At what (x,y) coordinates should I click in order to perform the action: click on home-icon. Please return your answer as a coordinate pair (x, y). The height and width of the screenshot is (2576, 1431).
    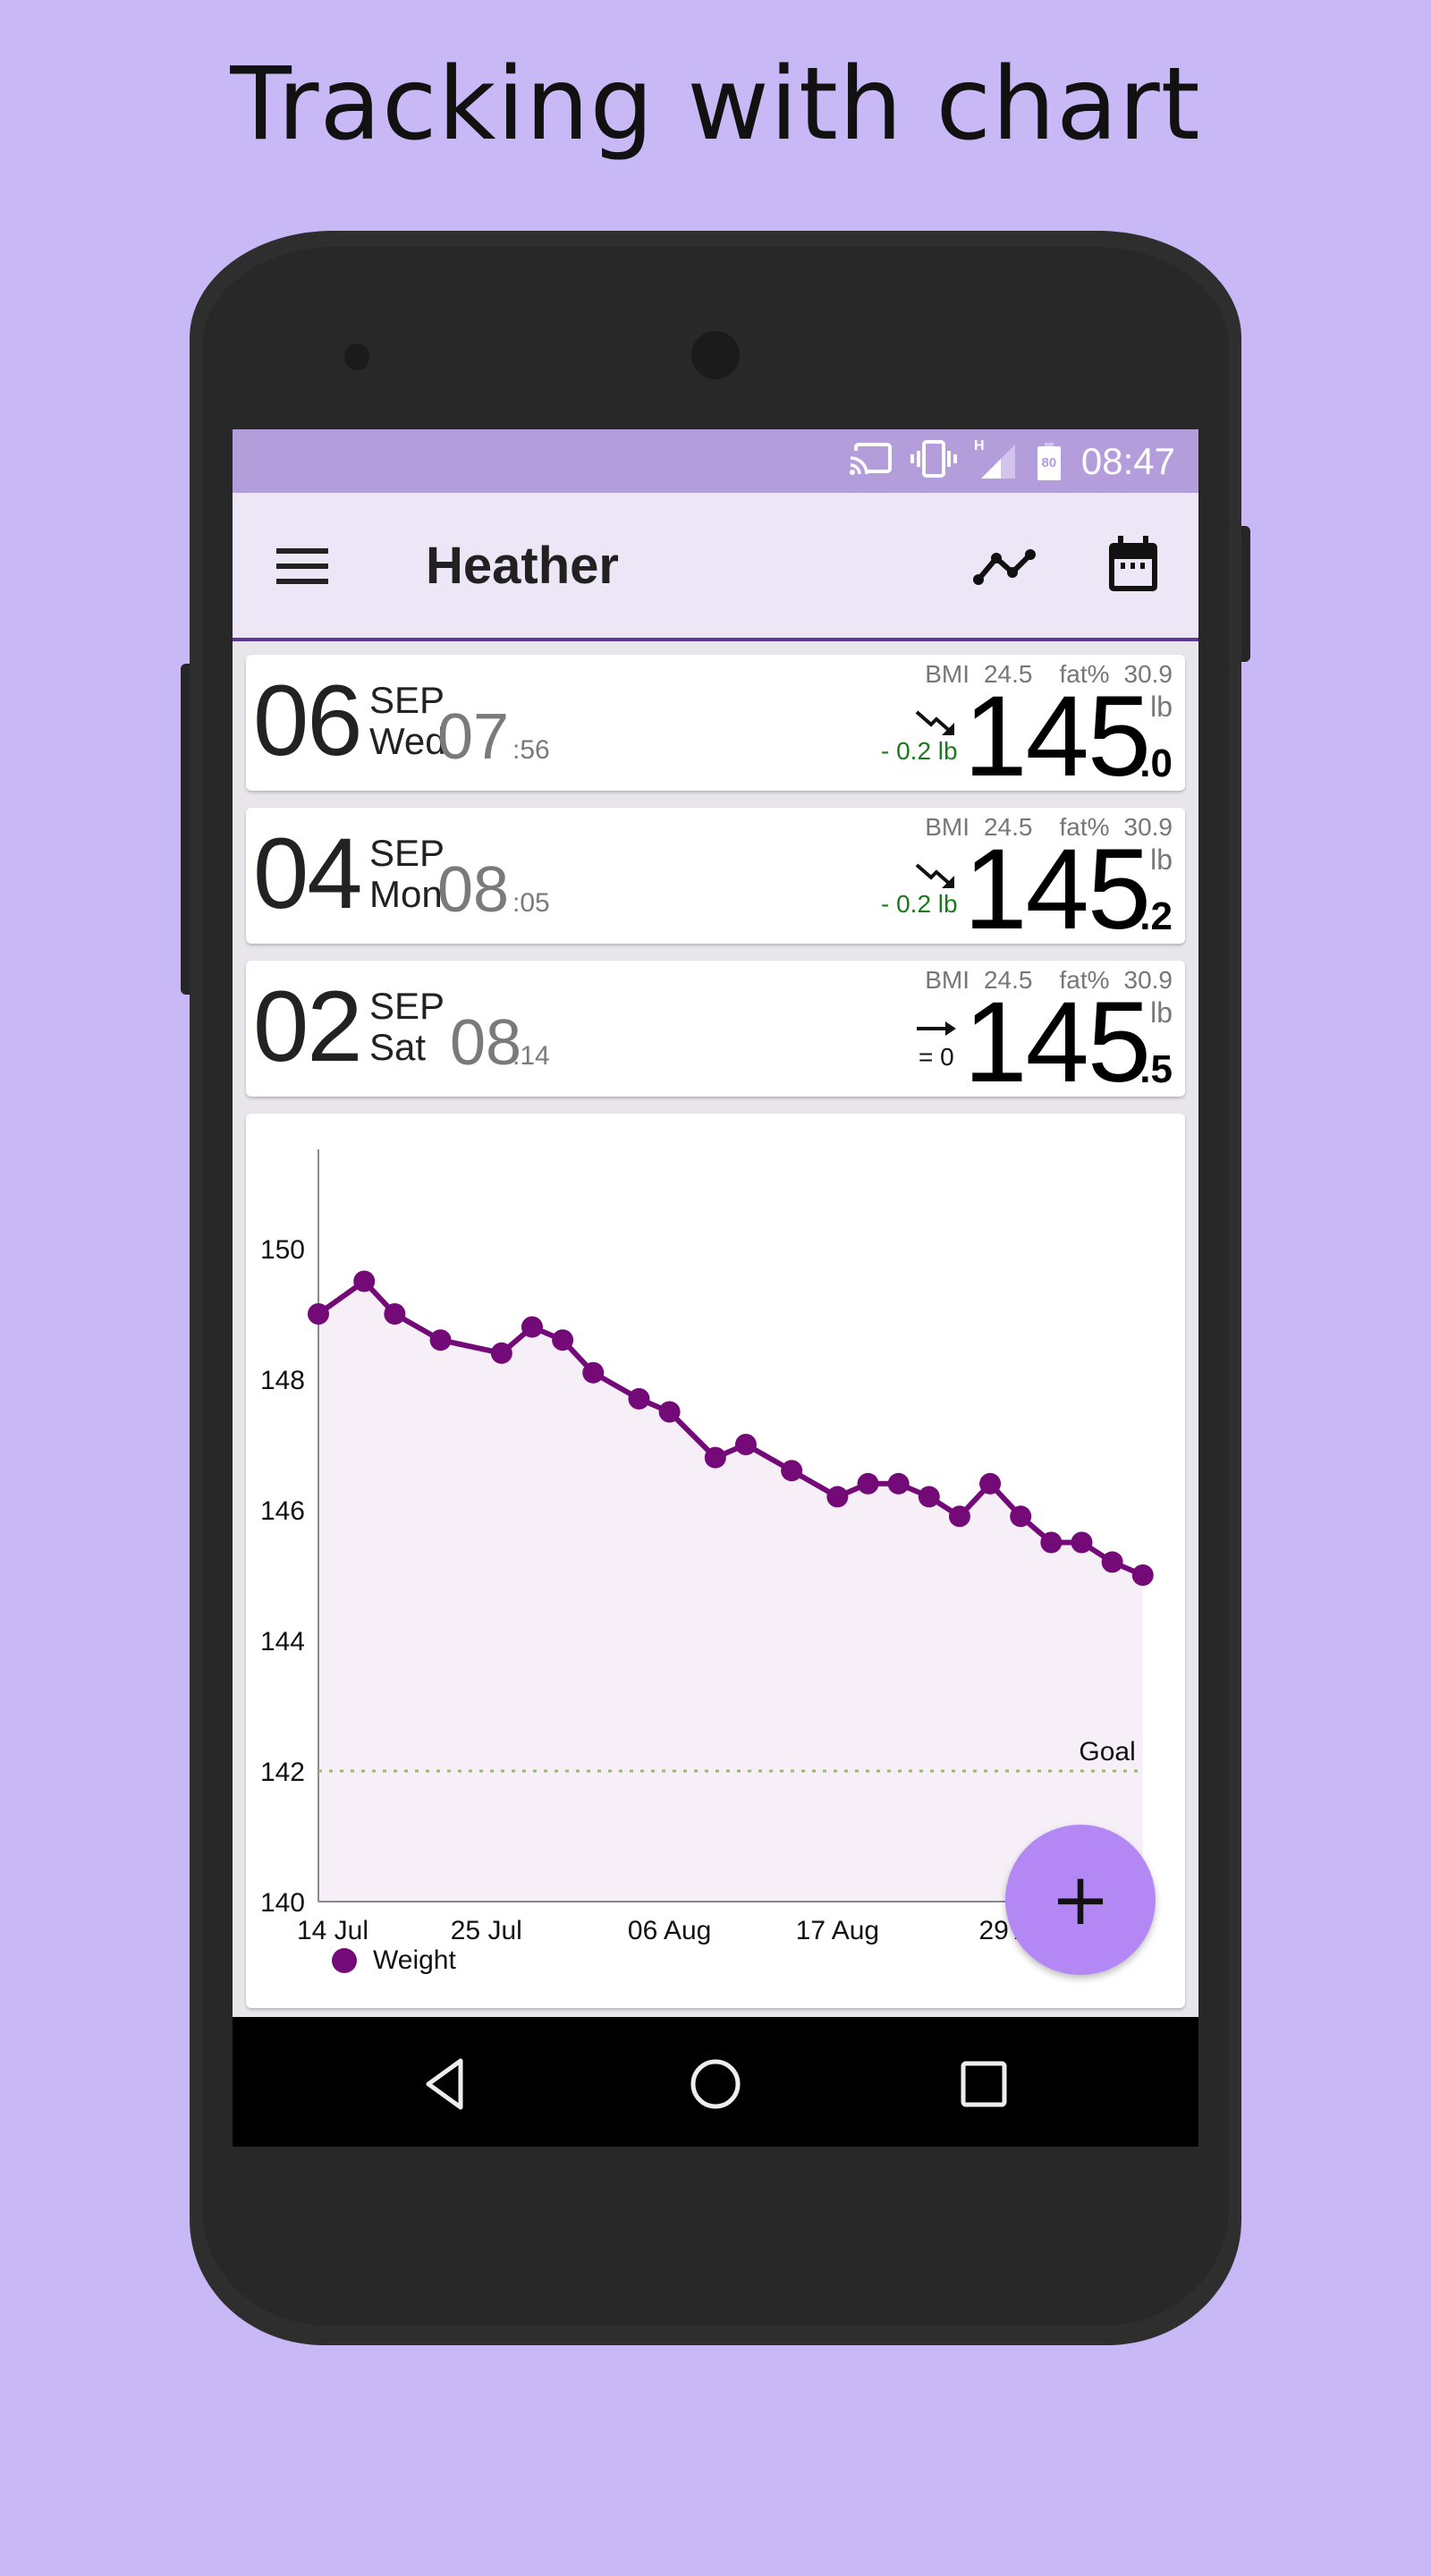
    Looking at the image, I should click on (716, 2084).